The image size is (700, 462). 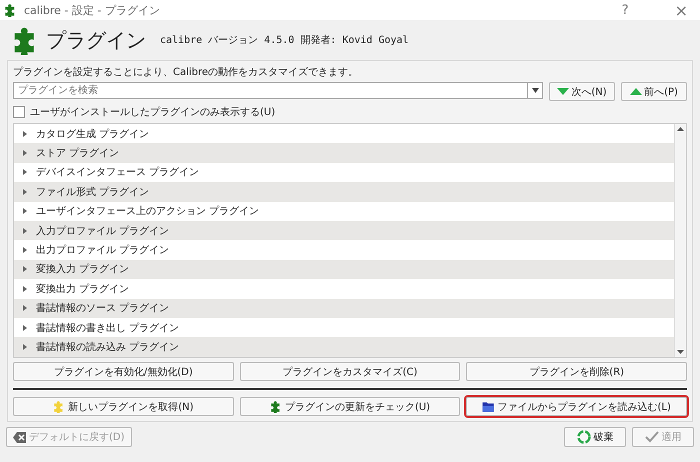 I want to click on help-button: ?, so click(x=625, y=10).